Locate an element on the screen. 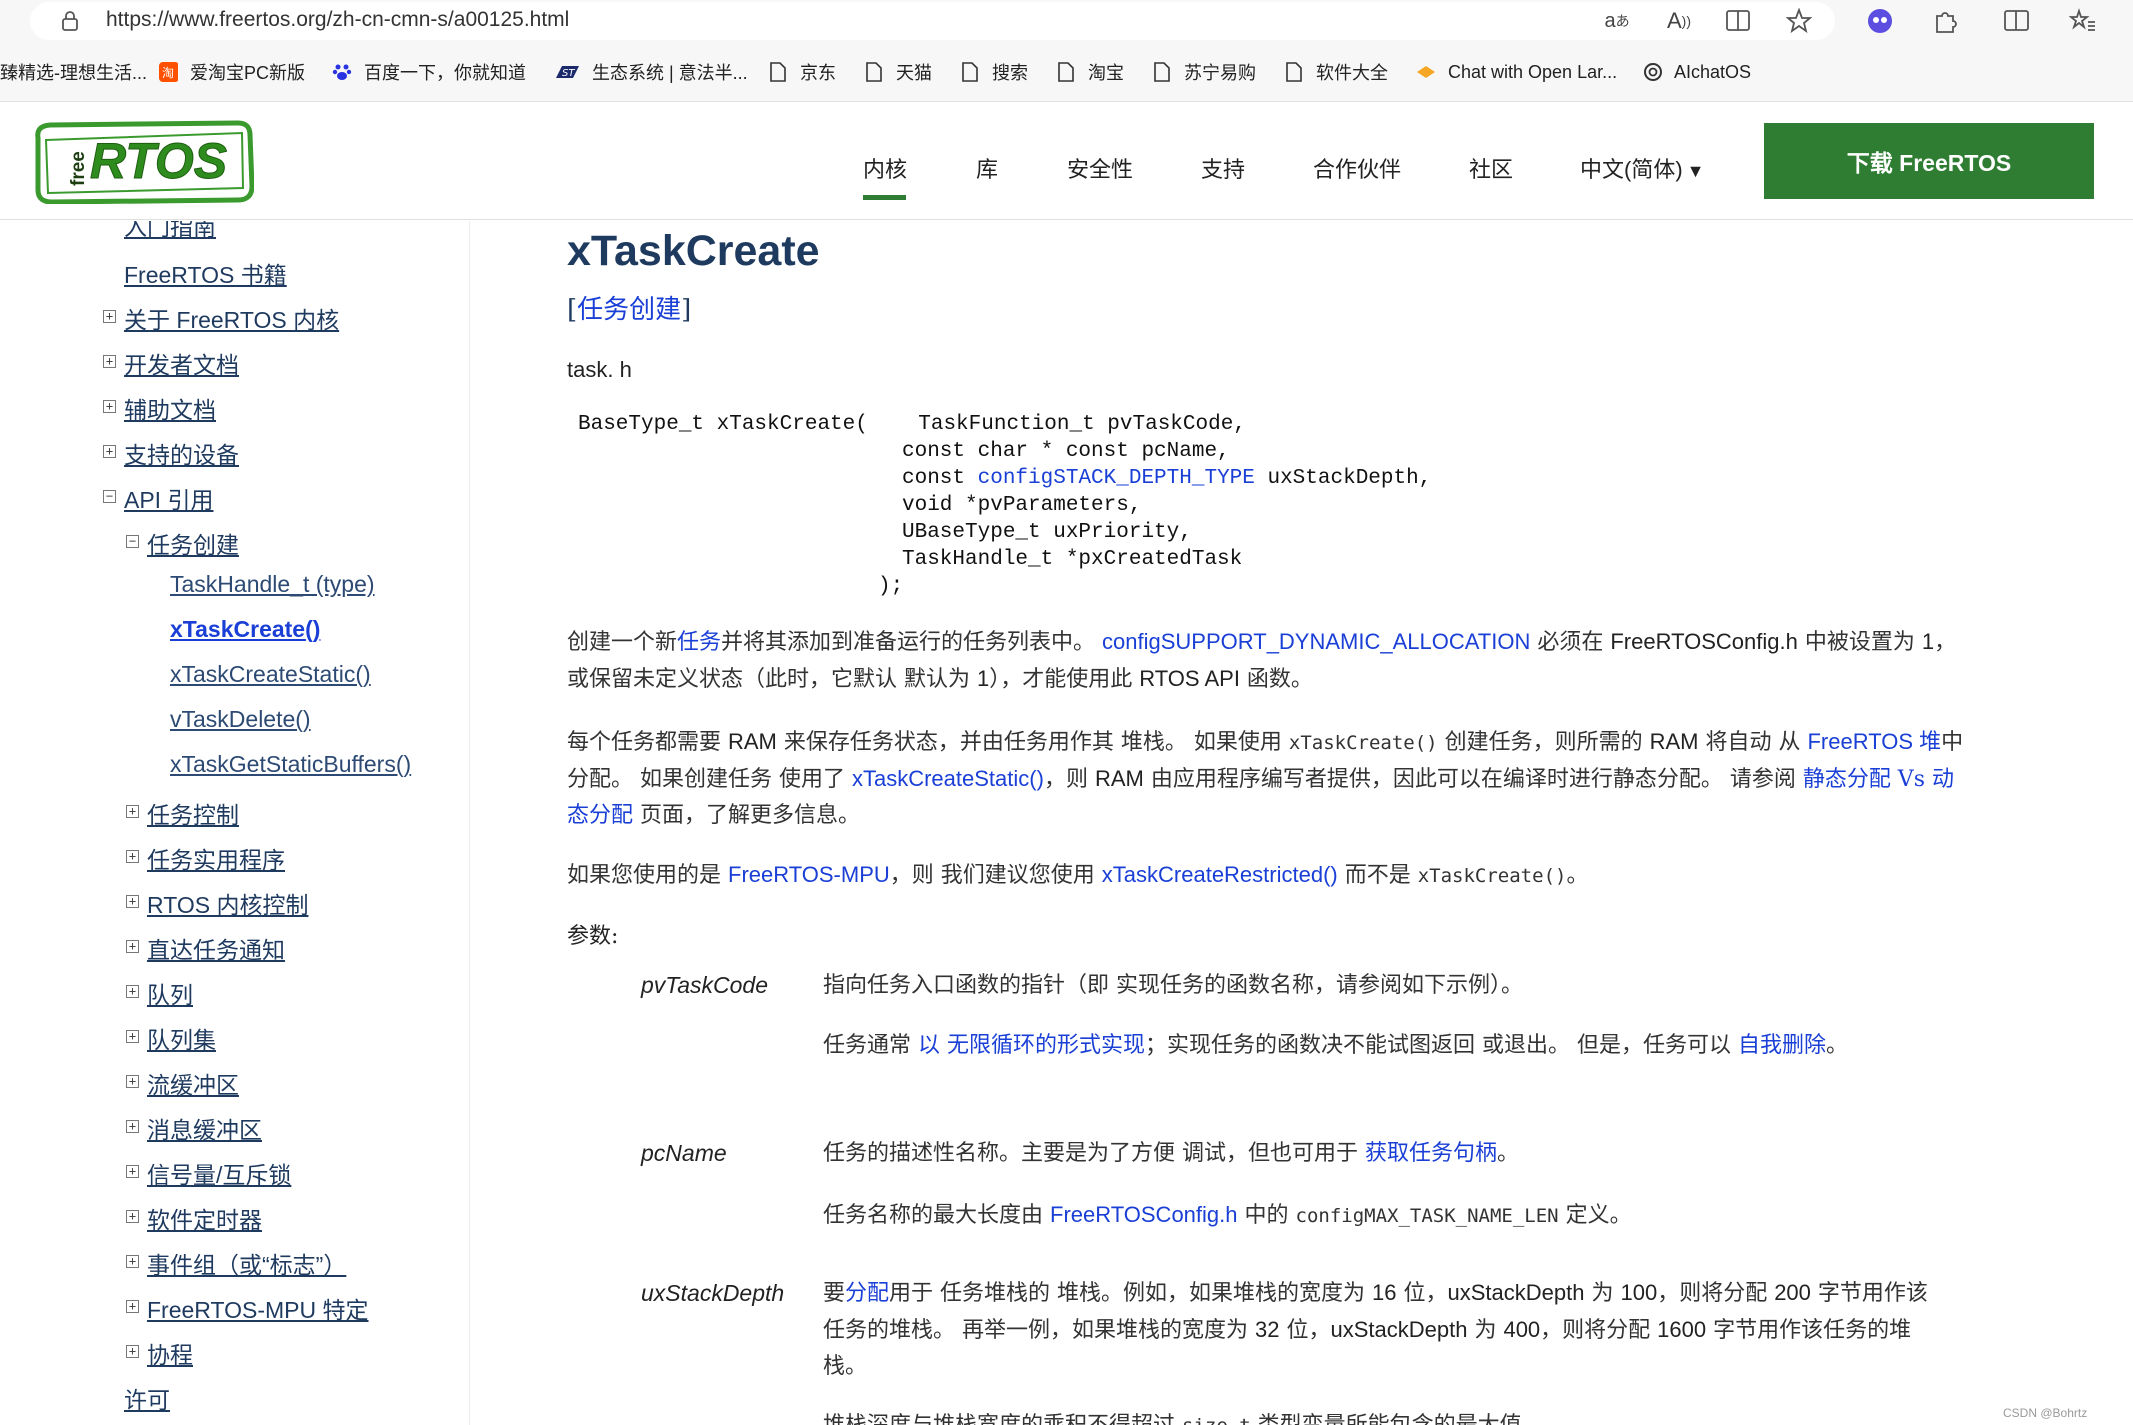  profile-avatar-icon is located at coordinates (1880, 21).